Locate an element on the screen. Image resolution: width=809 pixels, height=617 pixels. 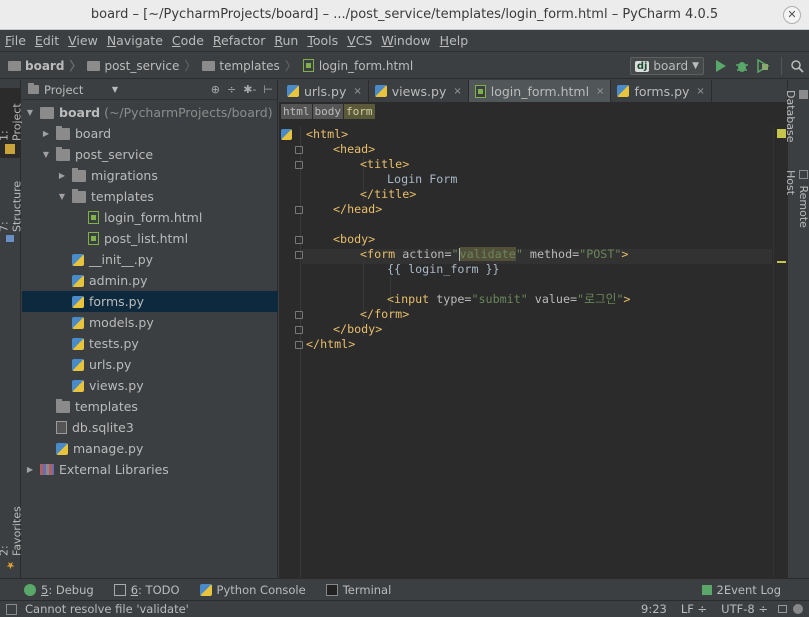
tree-item-post-list: post_list.html is located at coordinates (150, 238).